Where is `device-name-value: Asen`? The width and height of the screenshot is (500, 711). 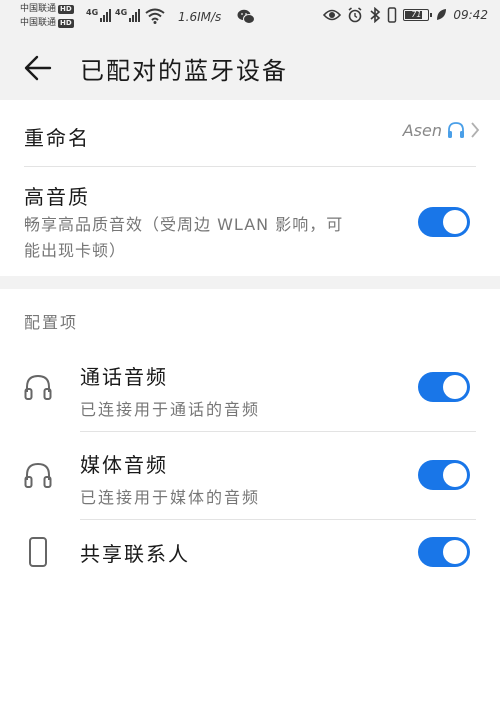
device-name-value: Asen is located at coordinates (441, 130).